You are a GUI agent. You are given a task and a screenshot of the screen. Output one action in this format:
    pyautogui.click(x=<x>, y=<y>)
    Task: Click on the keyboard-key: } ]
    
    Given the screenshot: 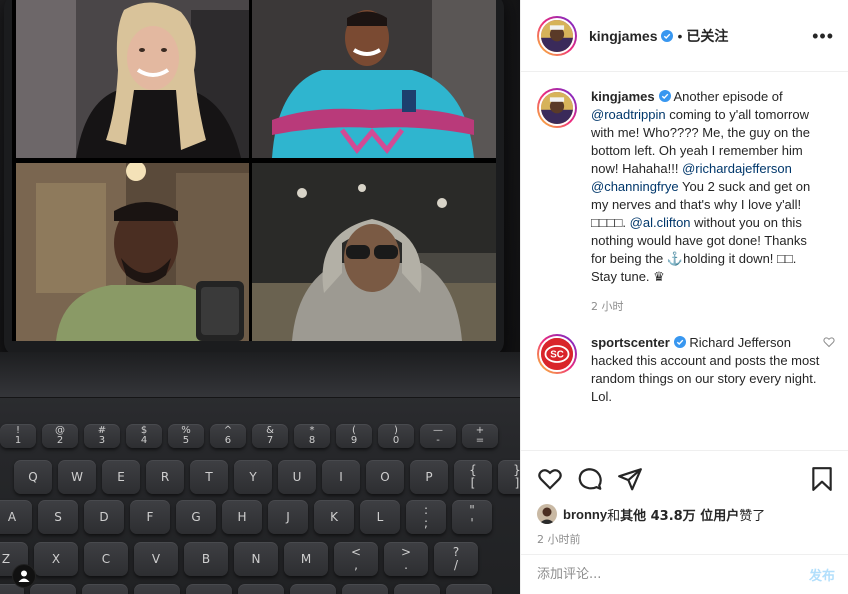 What is the action you would take?
    pyautogui.click(x=509, y=477)
    